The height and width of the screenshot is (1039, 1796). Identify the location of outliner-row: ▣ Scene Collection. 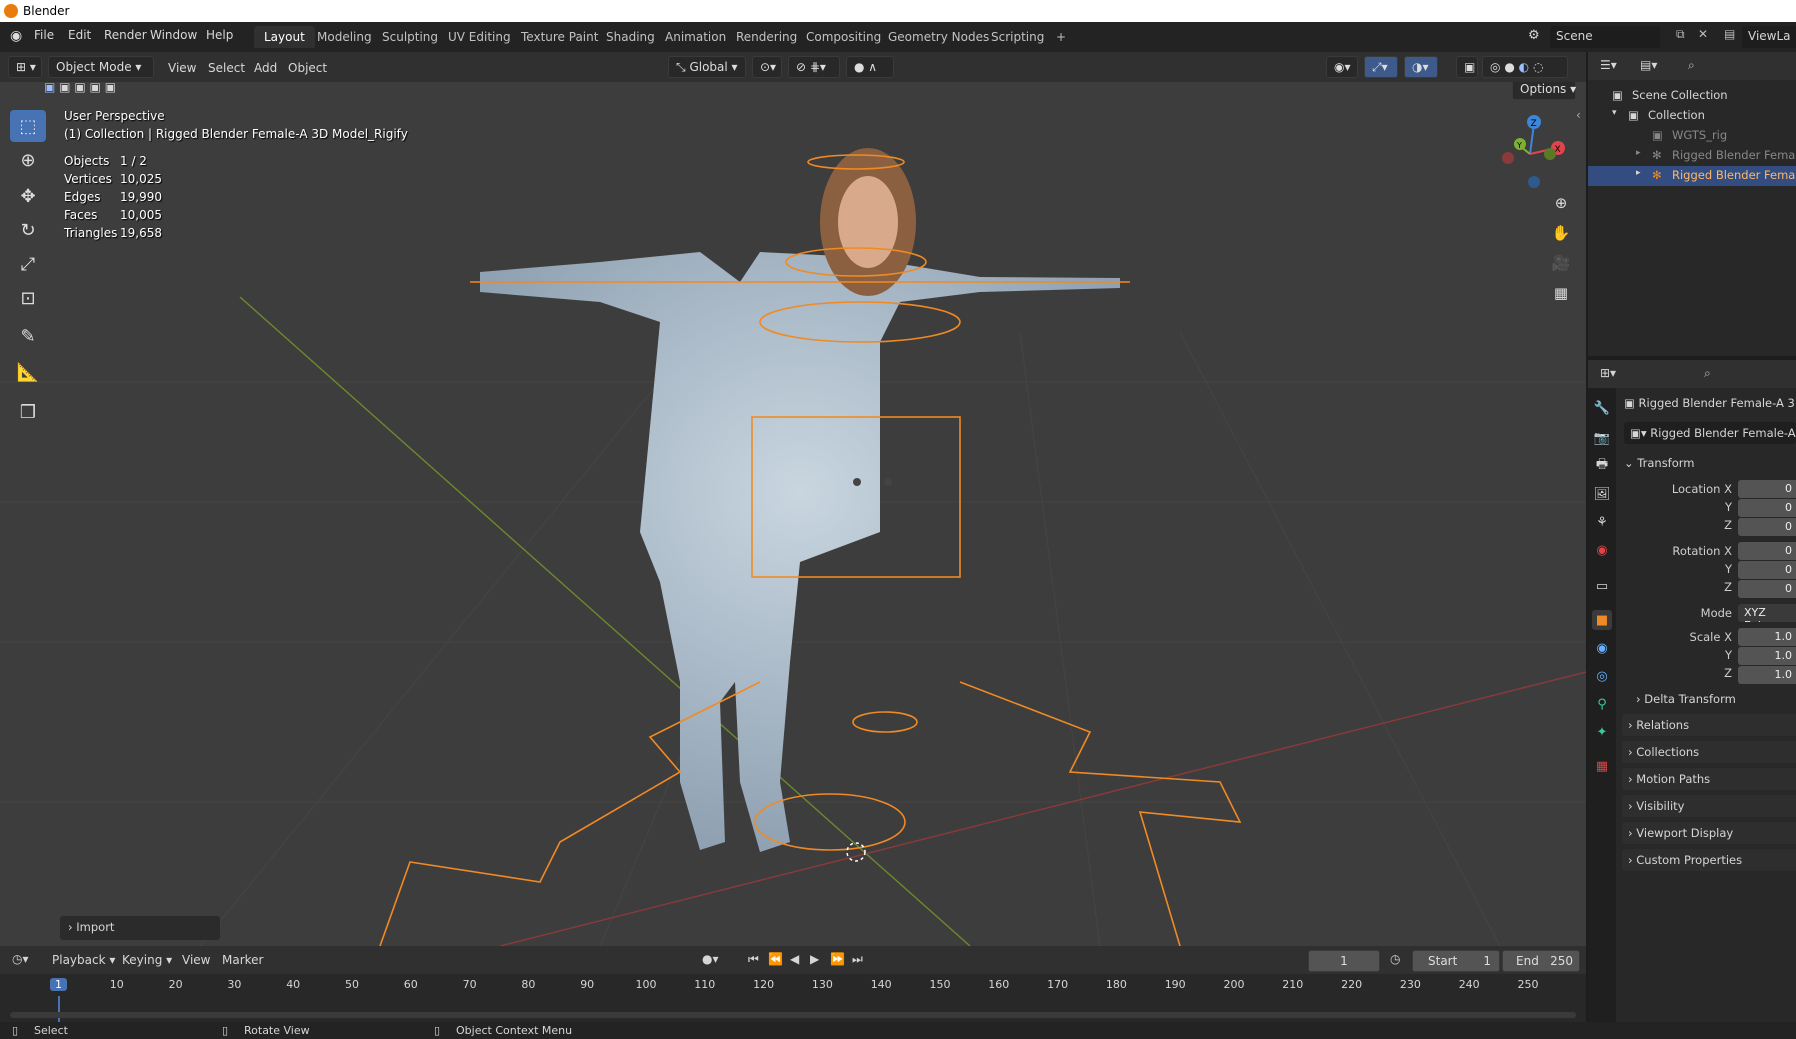
(1692, 96).